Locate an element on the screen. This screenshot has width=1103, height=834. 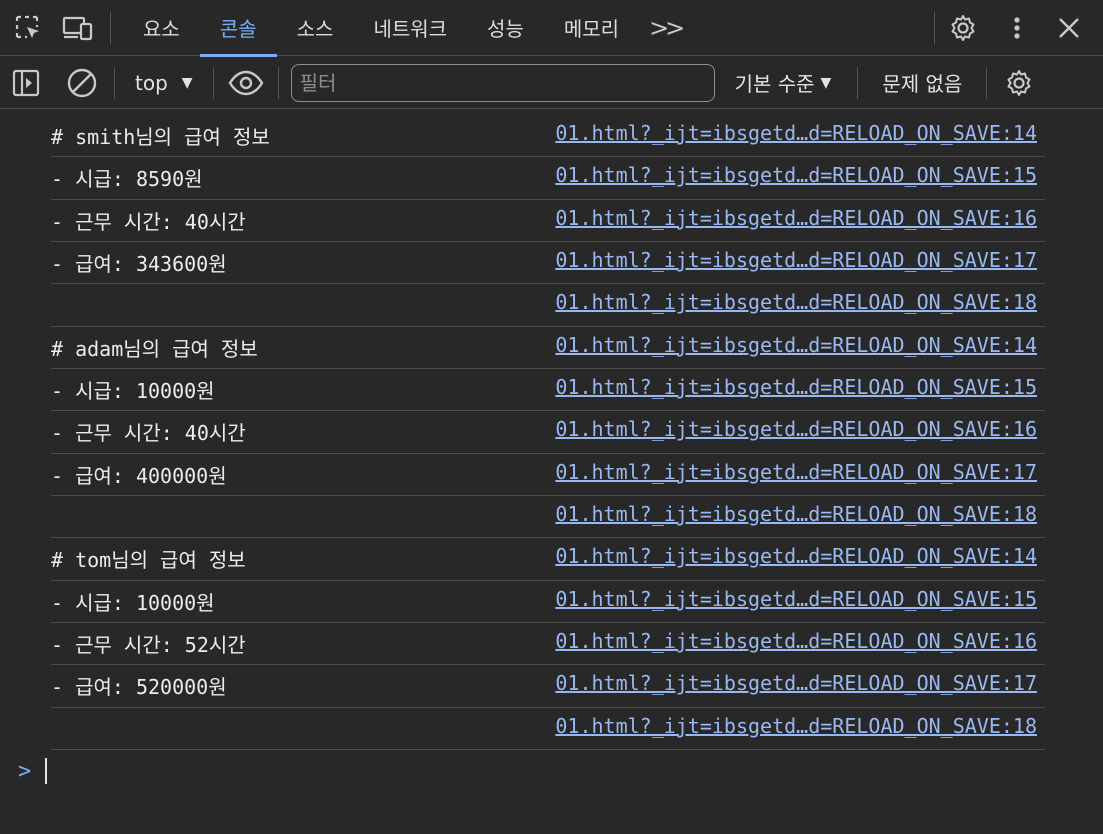
tab-label: 메모리 is located at coordinates (591, 29).